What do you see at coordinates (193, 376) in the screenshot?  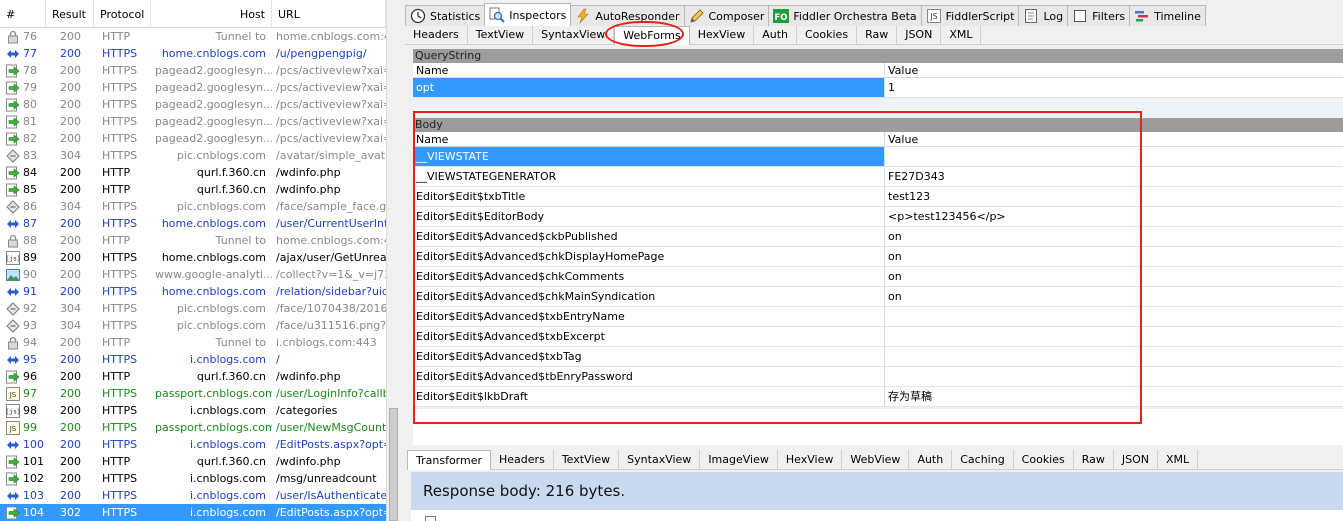 I see `session-row: 96 200 HTTP qurl.f.360.cn/wdinfo.php` at bounding box center [193, 376].